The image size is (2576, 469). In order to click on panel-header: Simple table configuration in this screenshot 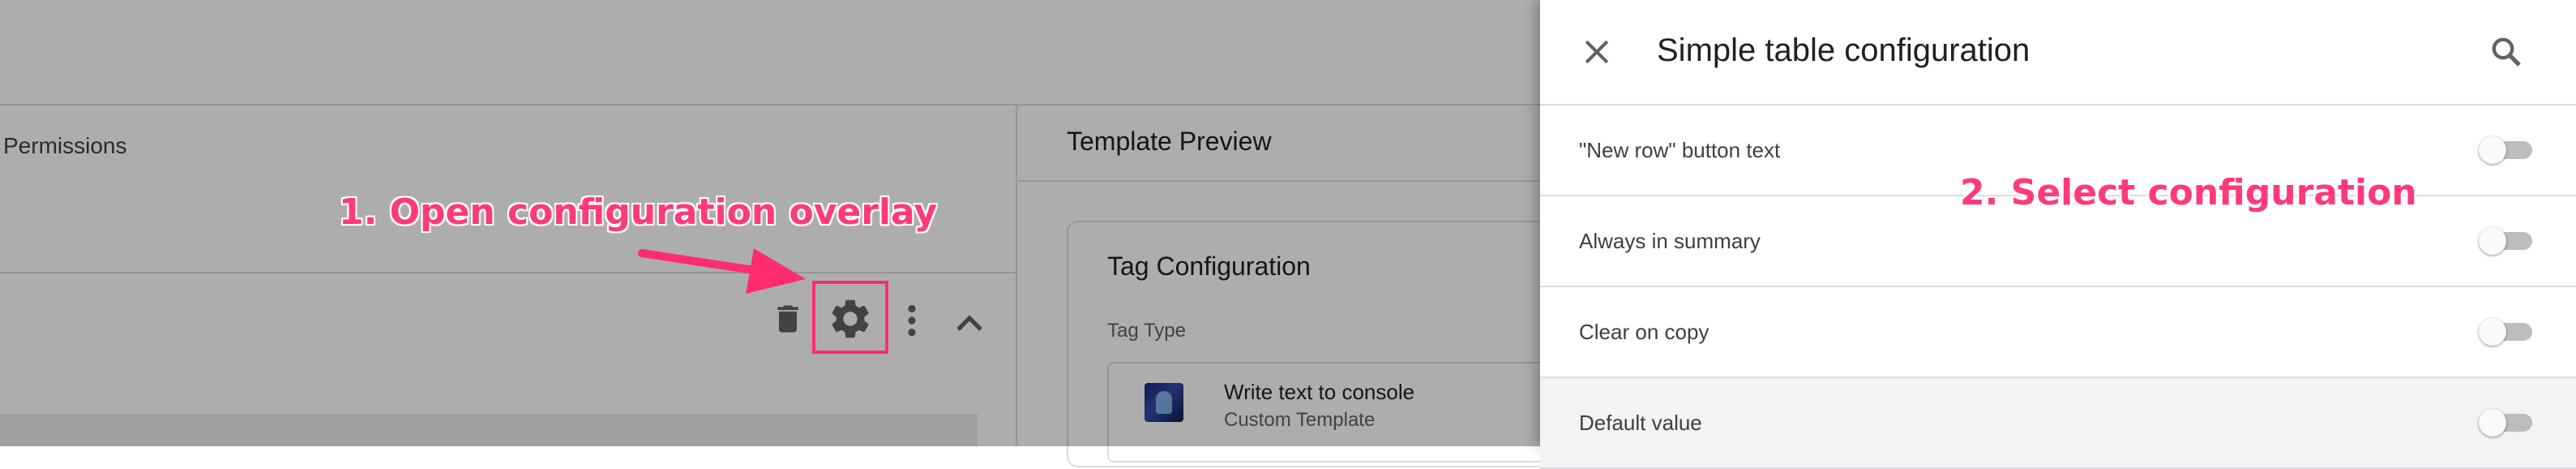, I will do `click(2058, 52)`.